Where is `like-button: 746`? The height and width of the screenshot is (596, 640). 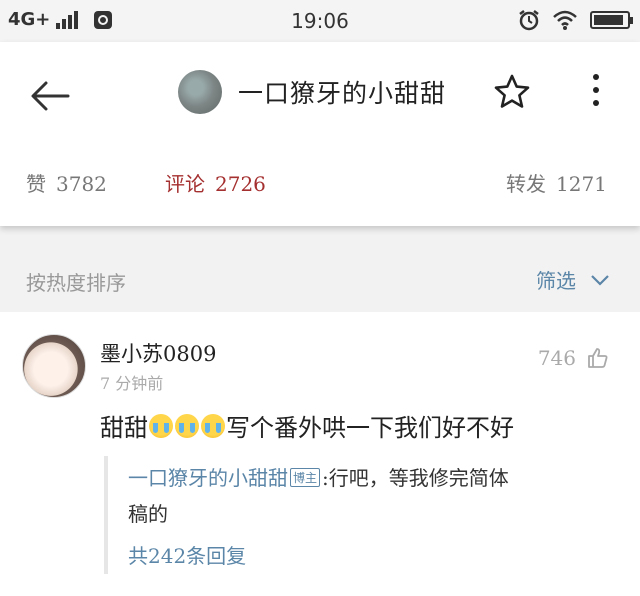
like-button: 746 is located at coordinates (574, 358).